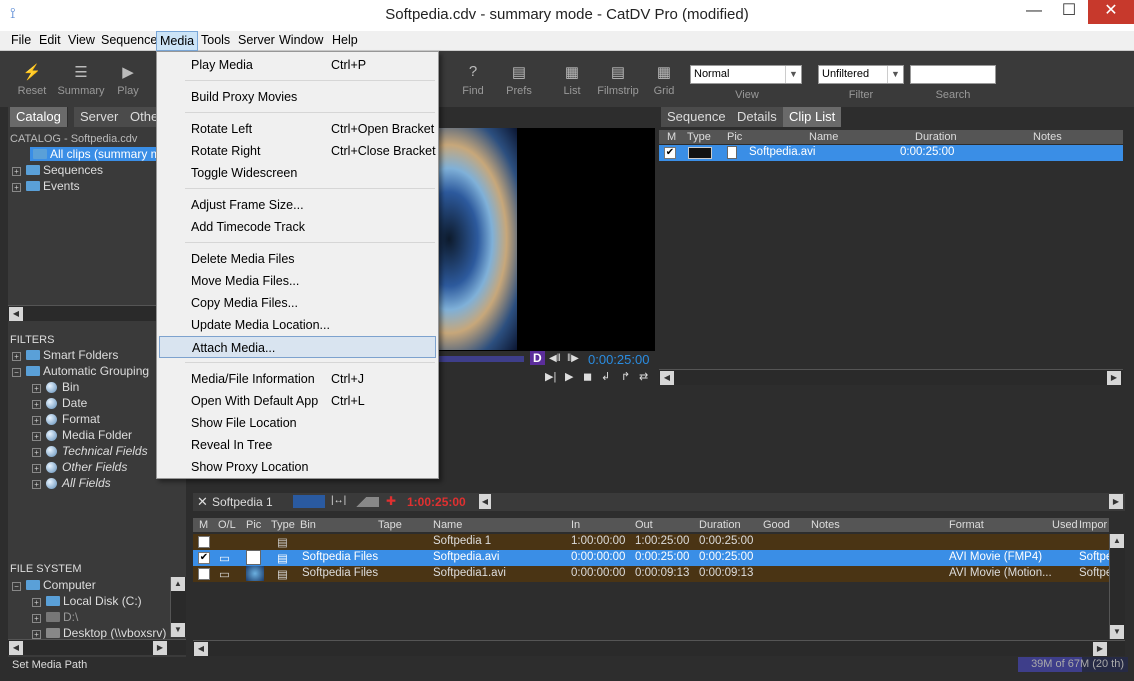 This screenshot has width=1134, height=681. I want to click on view-select: Normal ▼, so click(746, 74).